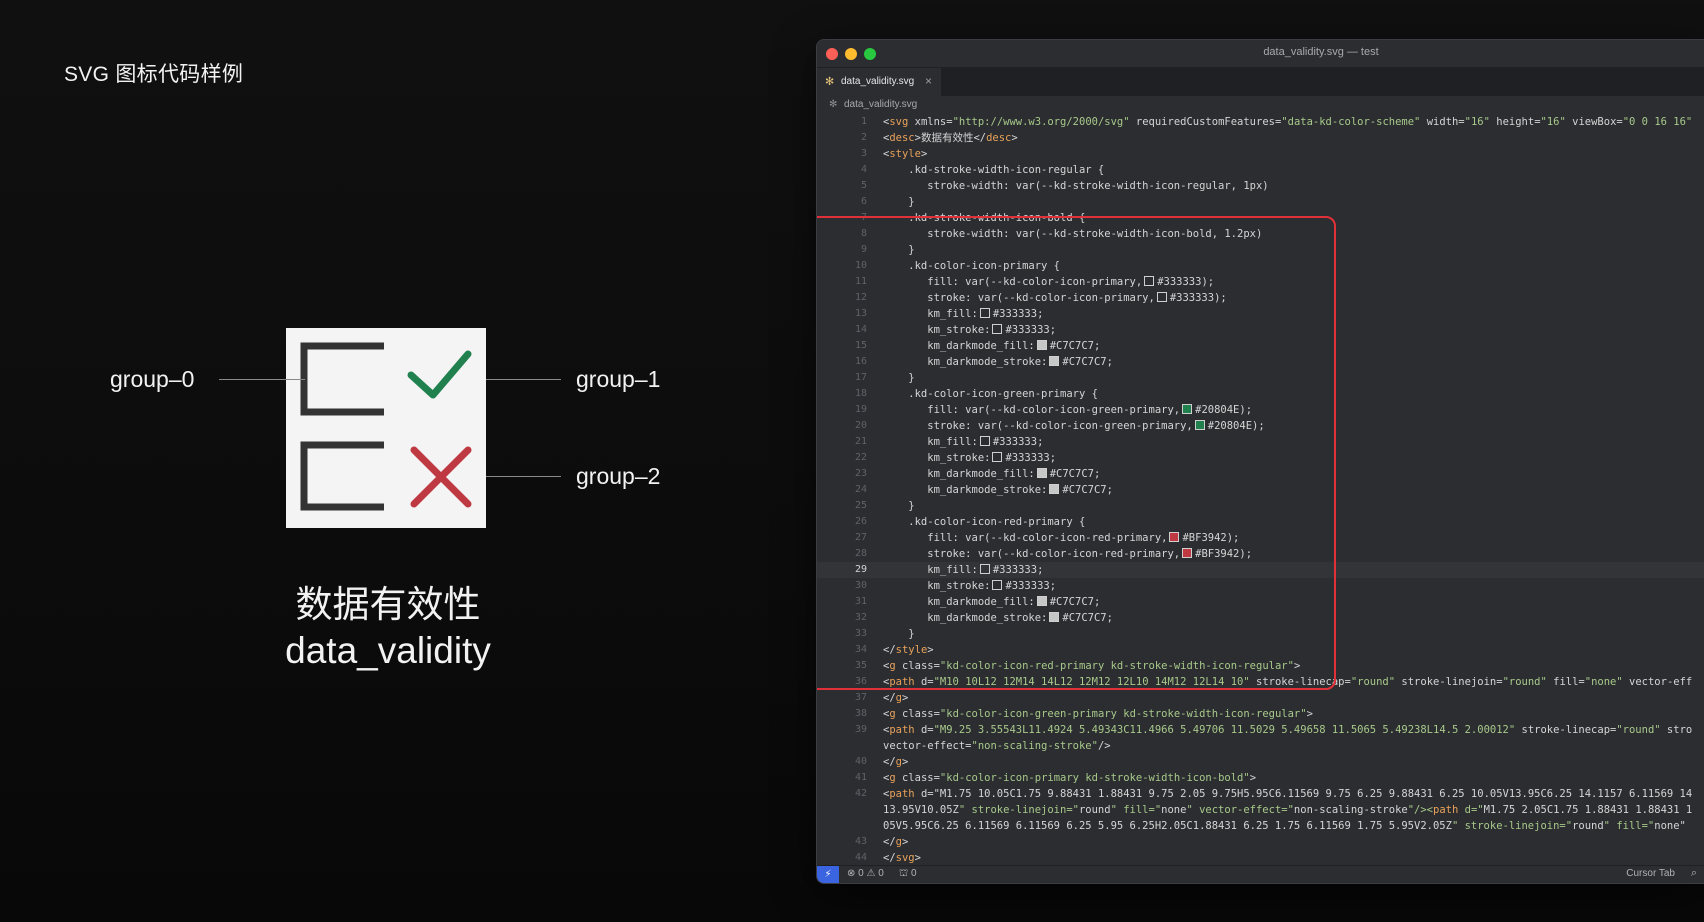 The width and height of the screenshot is (1704, 922). Describe the element at coordinates (863, 153) in the screenshot. I see `line-number: 3` at that location.